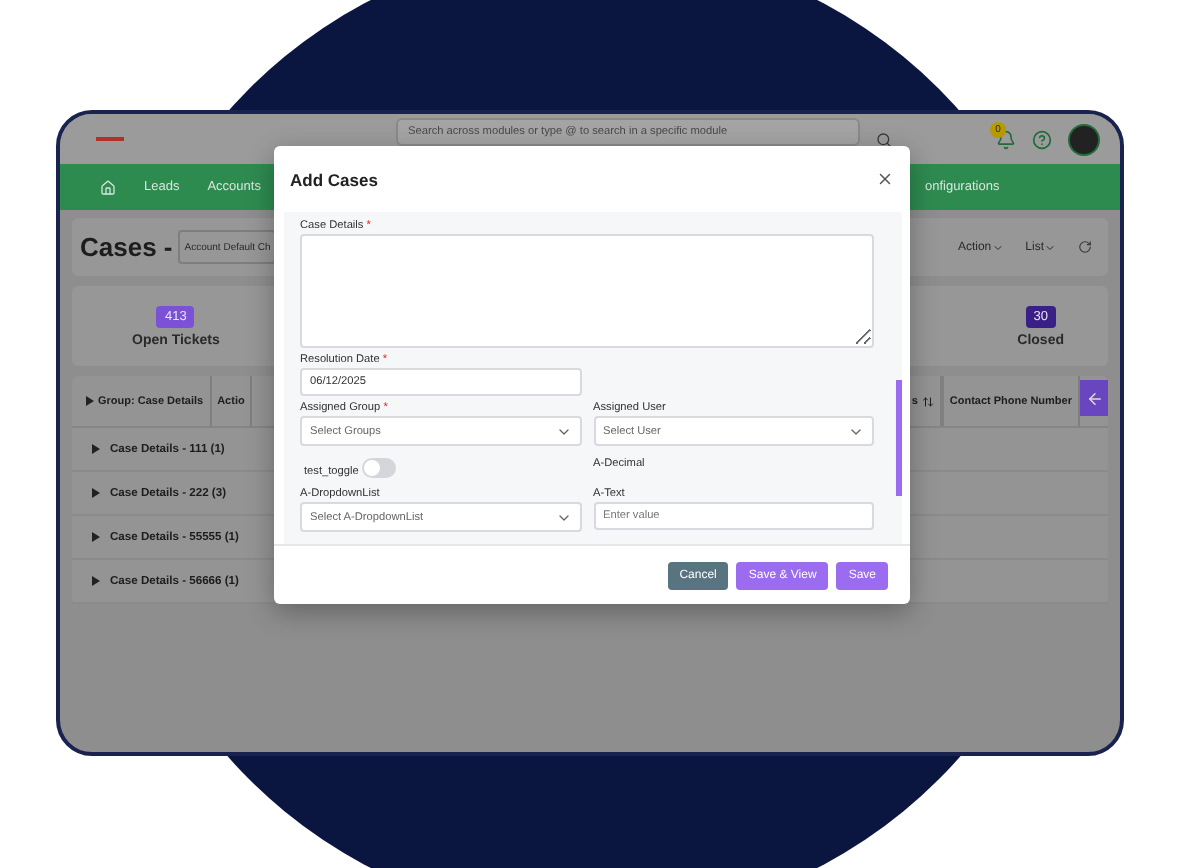  What do you see at coordinates (108, 187) in the screenshot?
I see `home-icon` at bounding box center [108, 187].